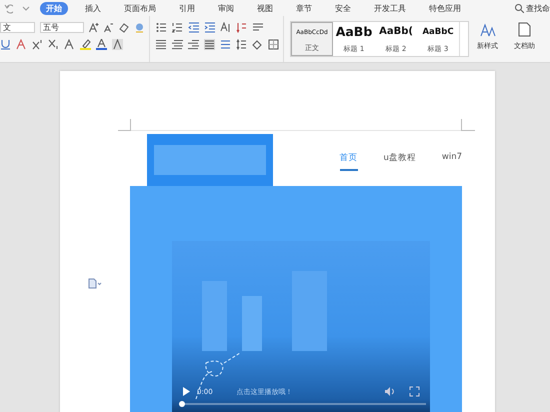  Describe the element at coordinates (161, 27) in the screenshot. I see `bullet-list-icon` at that location.